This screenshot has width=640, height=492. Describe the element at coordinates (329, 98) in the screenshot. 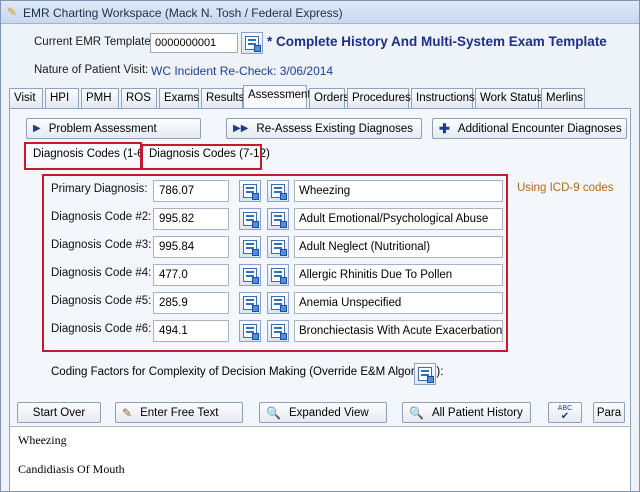

I see `tab-orders: Orders` at that location.